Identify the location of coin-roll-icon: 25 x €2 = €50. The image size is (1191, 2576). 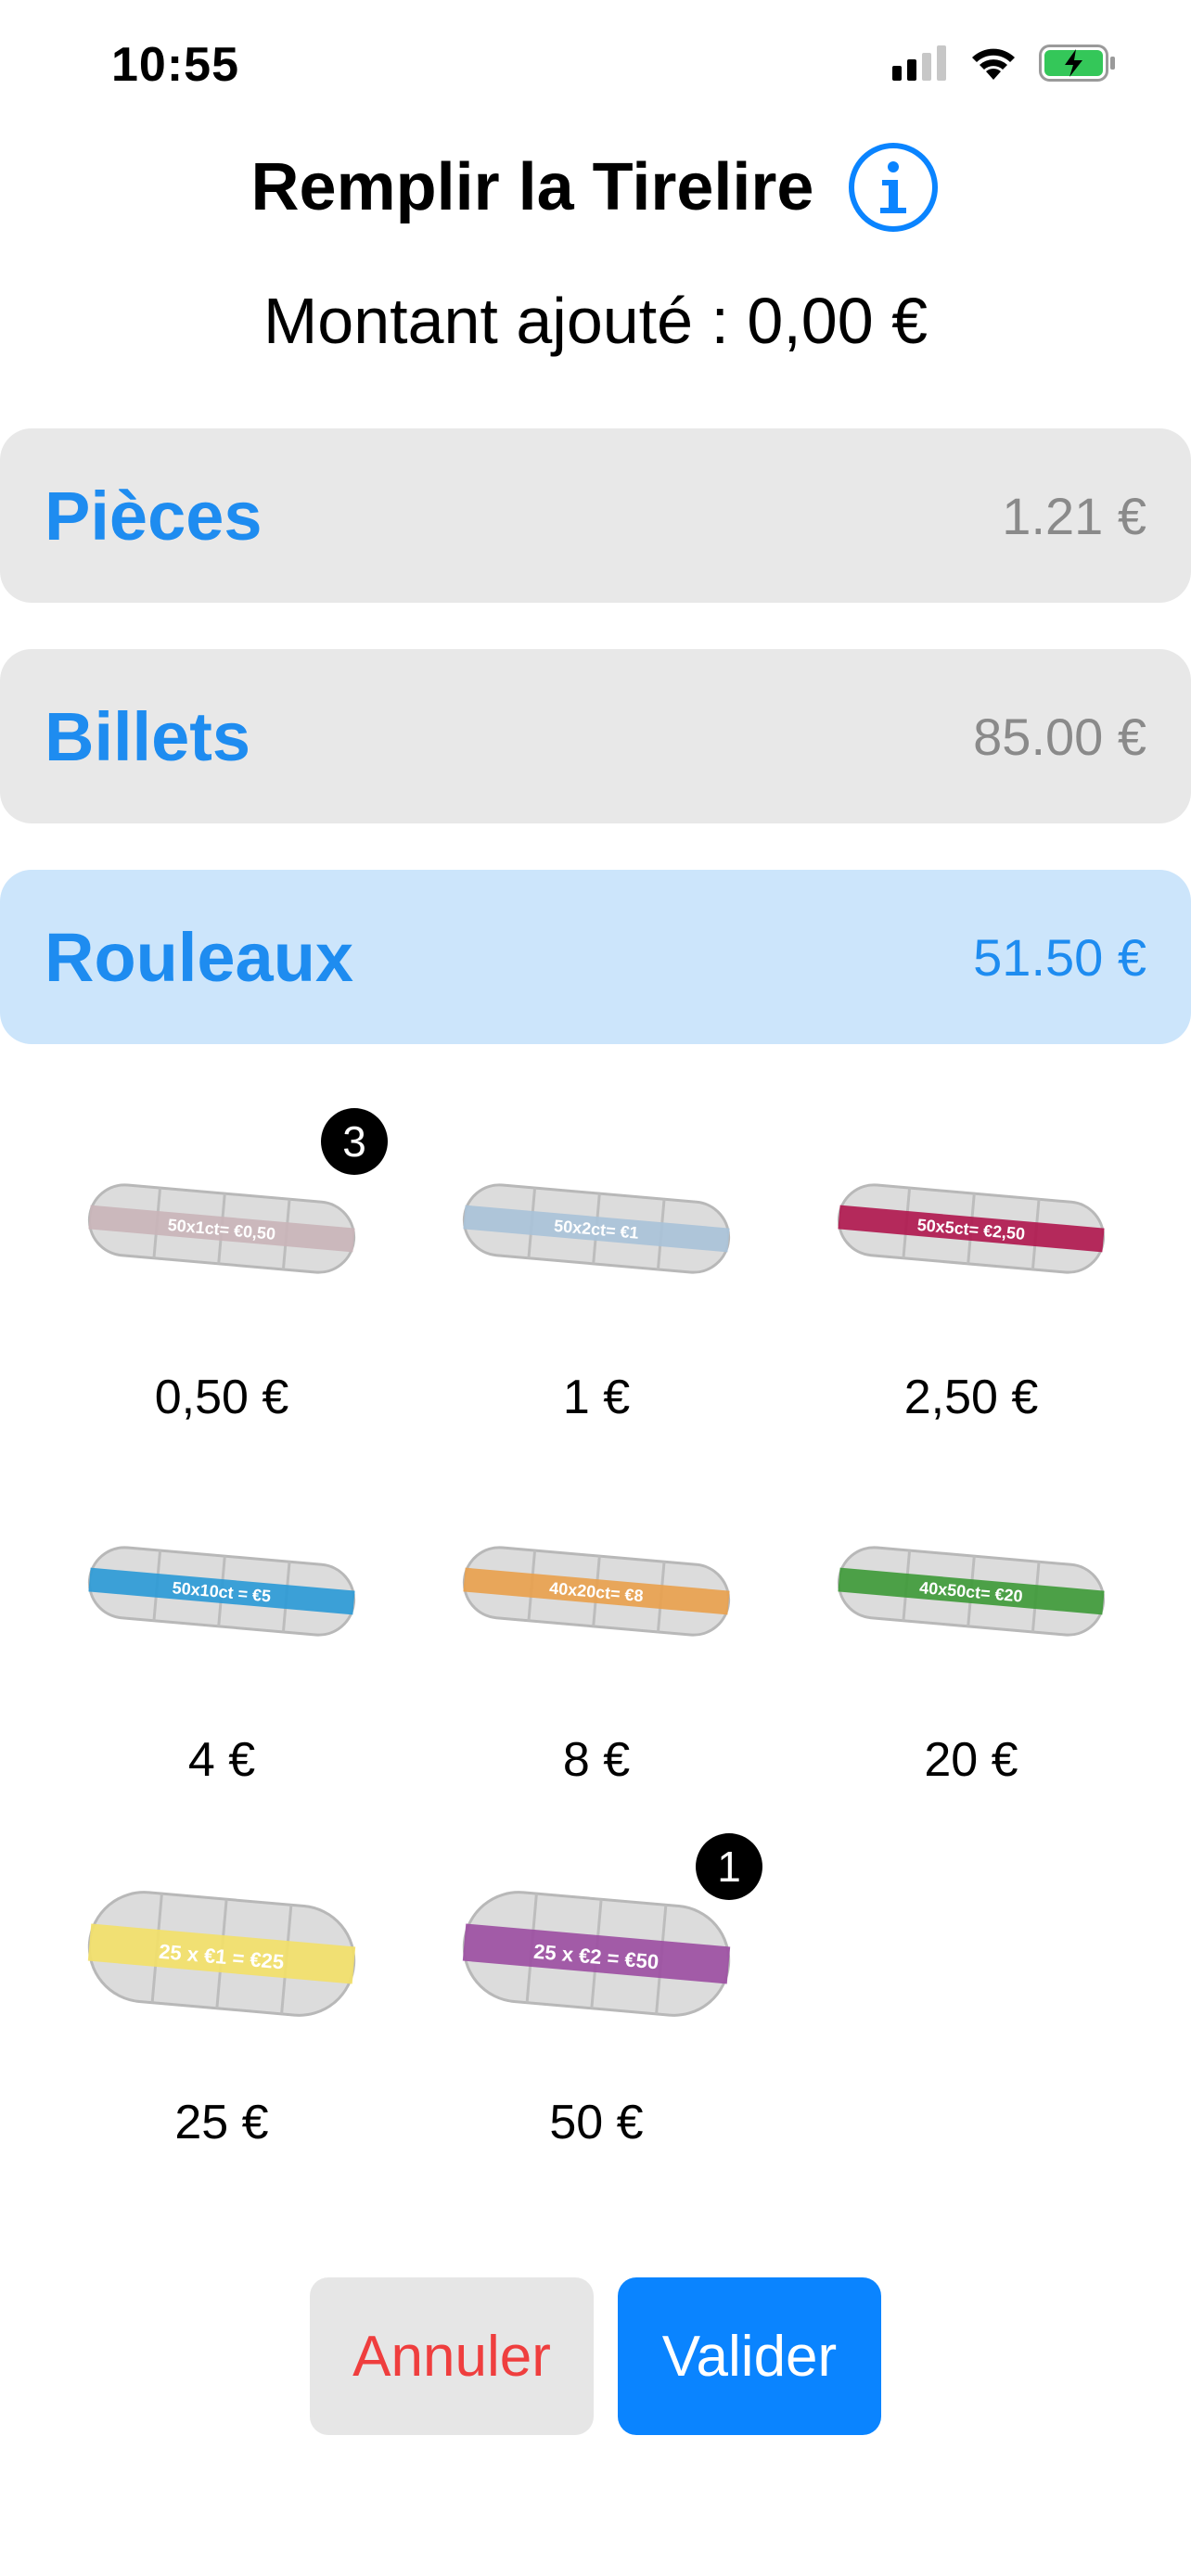
(597, 1954).